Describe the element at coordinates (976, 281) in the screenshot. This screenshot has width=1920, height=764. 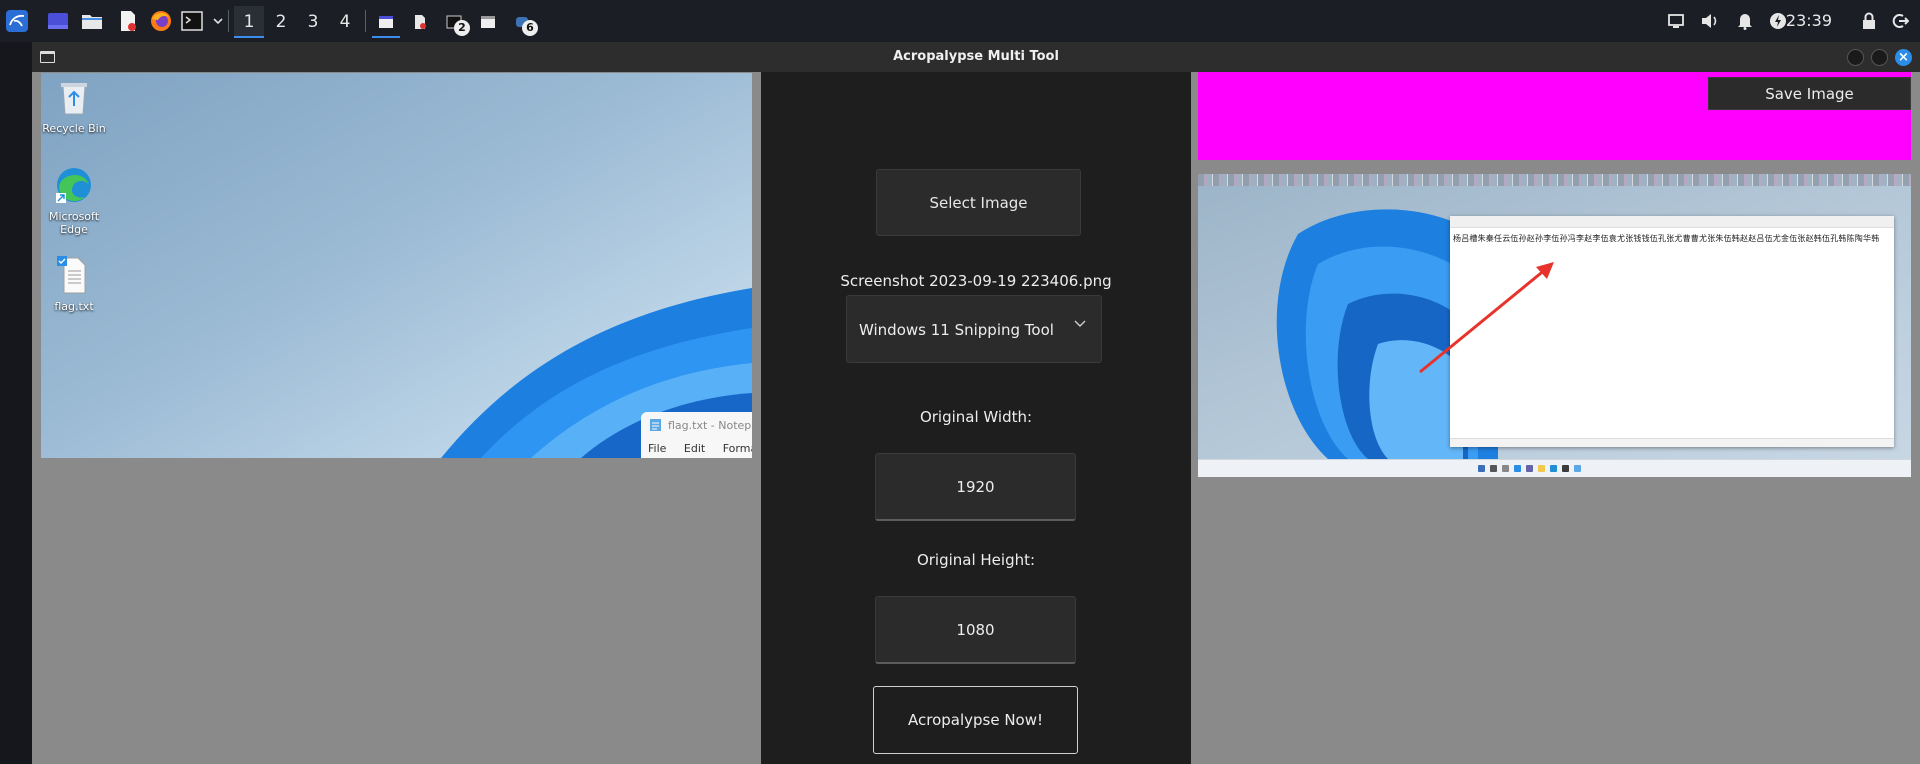
I see `selected-filename: Screenshot 2023-09-19 223406.png` at that location.